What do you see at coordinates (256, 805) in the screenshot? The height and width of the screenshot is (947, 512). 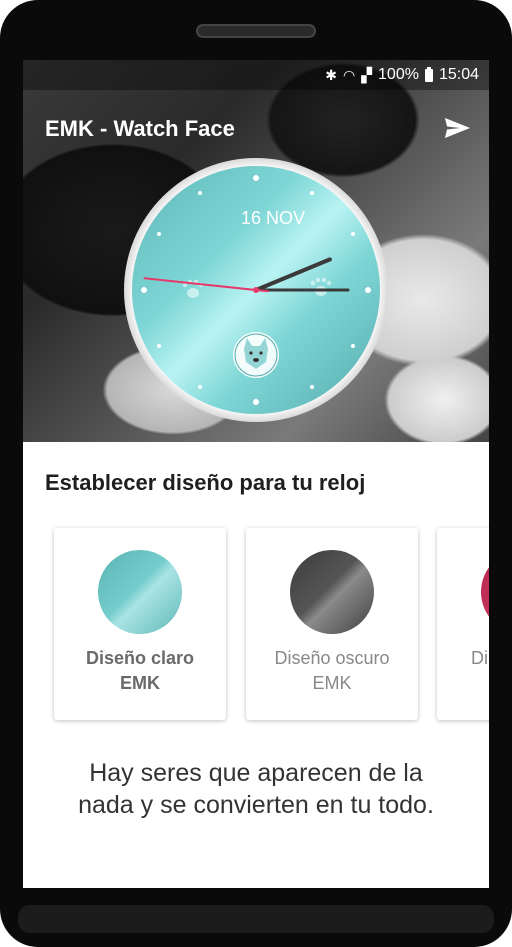 I see `quote-line2: nada y se convierten en tu todo.` at bounding box center [256, 805].